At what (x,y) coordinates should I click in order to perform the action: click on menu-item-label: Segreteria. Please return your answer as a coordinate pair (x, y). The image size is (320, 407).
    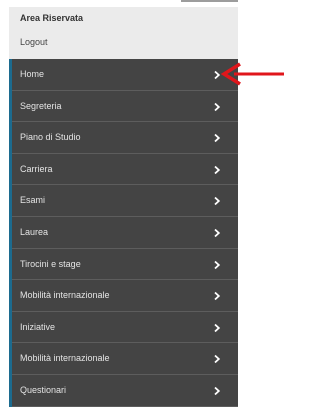
    Looking at the image, I should click on (41, 105).